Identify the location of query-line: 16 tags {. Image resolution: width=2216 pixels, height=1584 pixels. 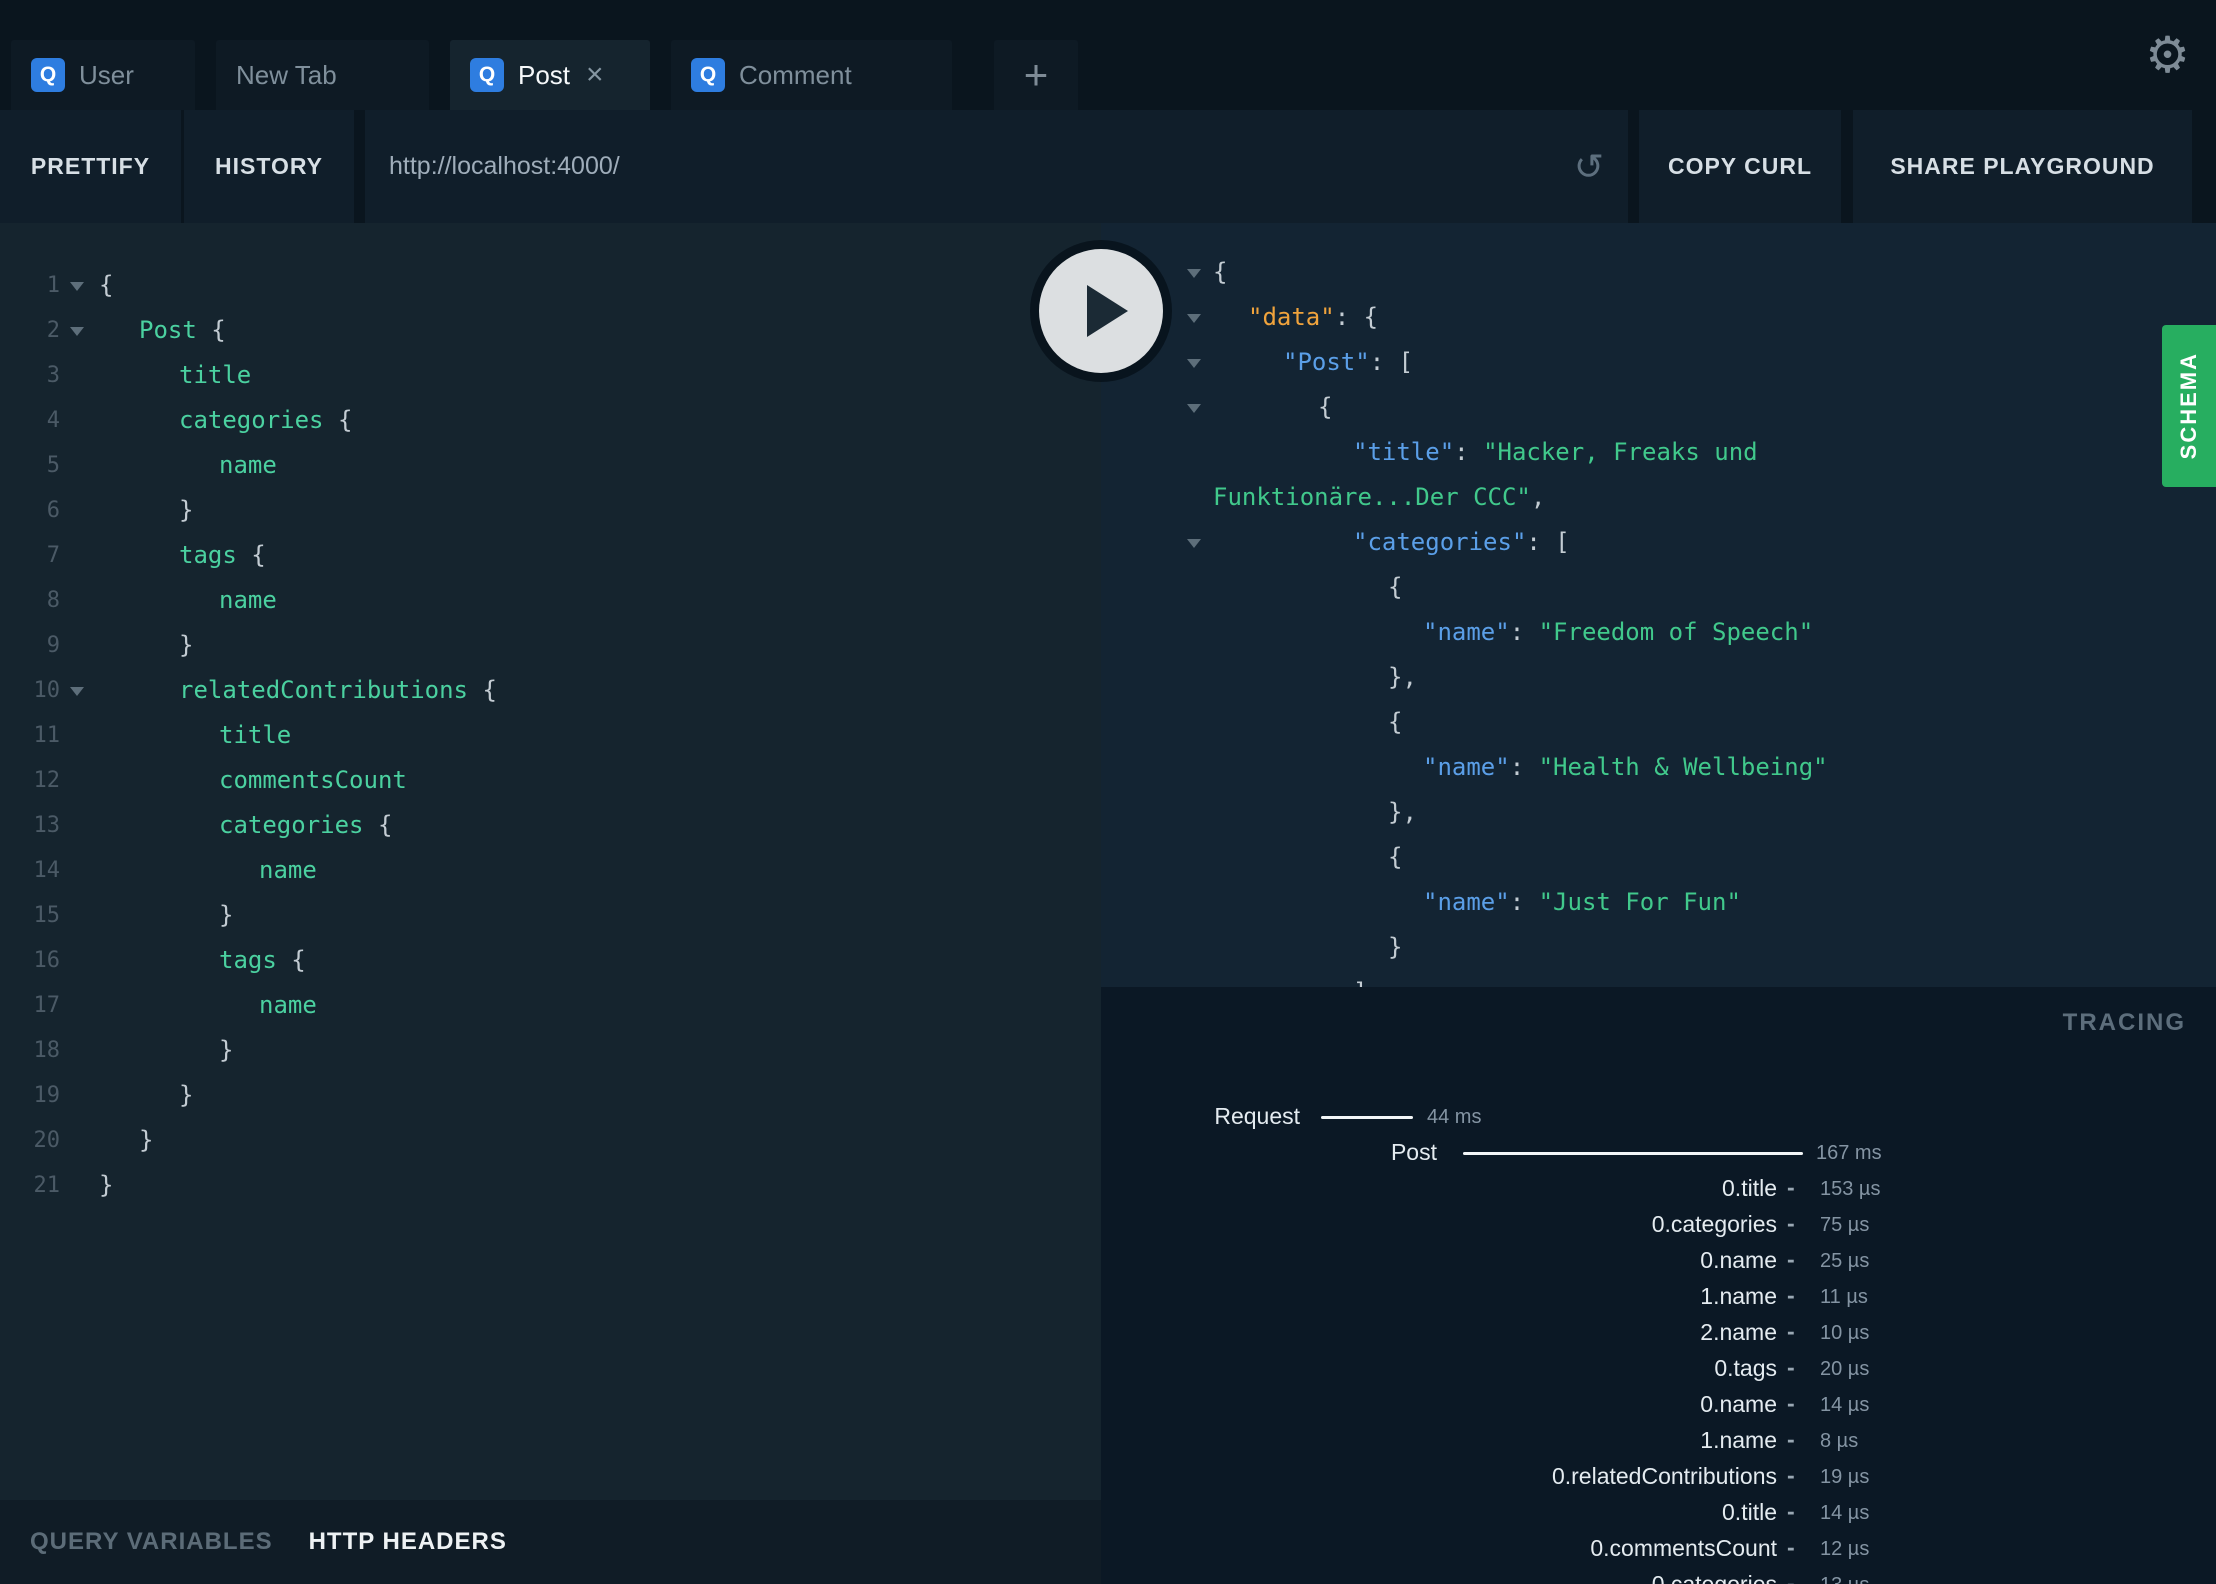
(550, 960).